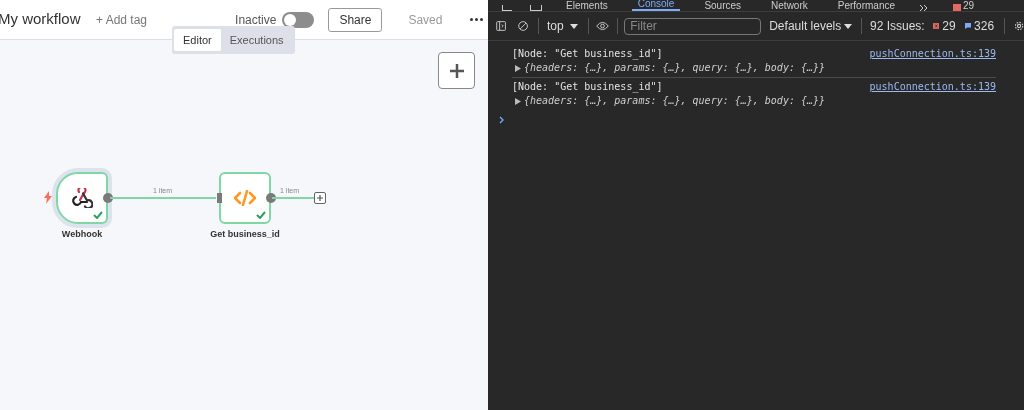 The image size is (1024, 410). Describe the element at coordinates (1018, 26) in the screenshot. I see `settings-icon` at that location.